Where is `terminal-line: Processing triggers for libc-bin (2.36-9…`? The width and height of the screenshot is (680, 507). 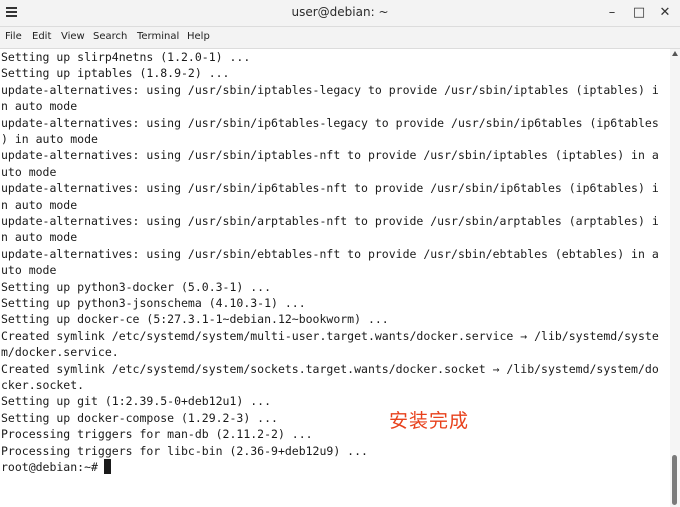 terminal-line: Processing triggers for libc-bin (2.36-9… is located at coordinates (184, 450).